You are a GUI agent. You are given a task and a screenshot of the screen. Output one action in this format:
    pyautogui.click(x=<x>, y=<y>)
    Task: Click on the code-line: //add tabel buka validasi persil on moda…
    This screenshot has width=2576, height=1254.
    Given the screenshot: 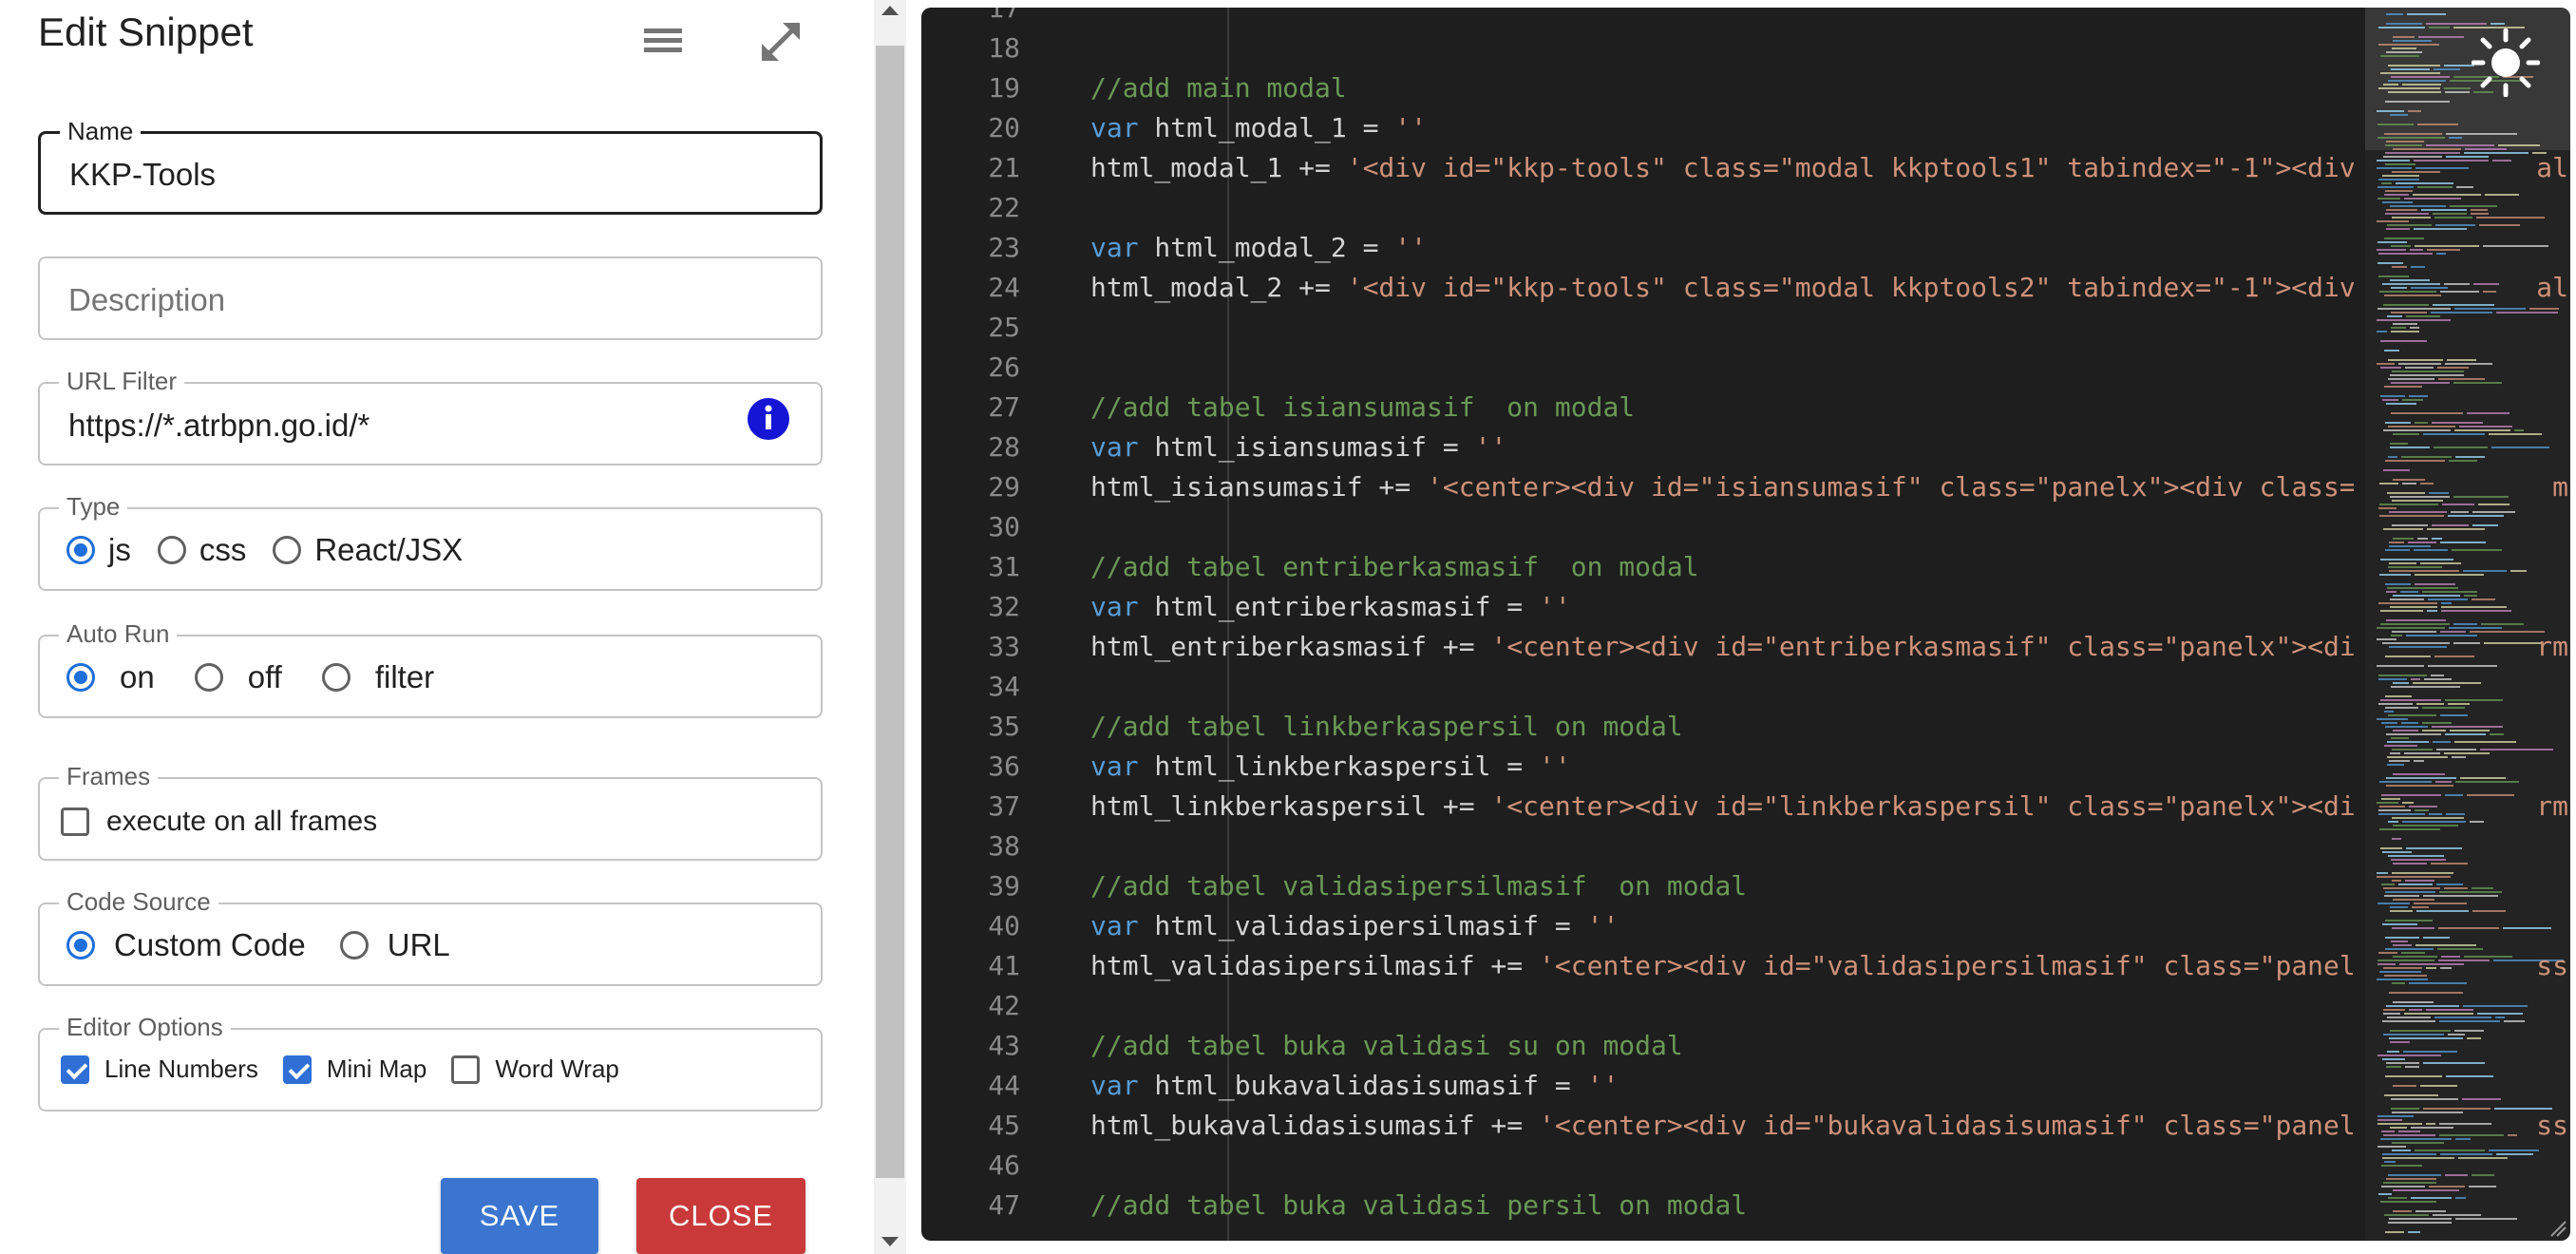 What is the action you would take?
    pyautogui.click(x=1418, y=1206)
    